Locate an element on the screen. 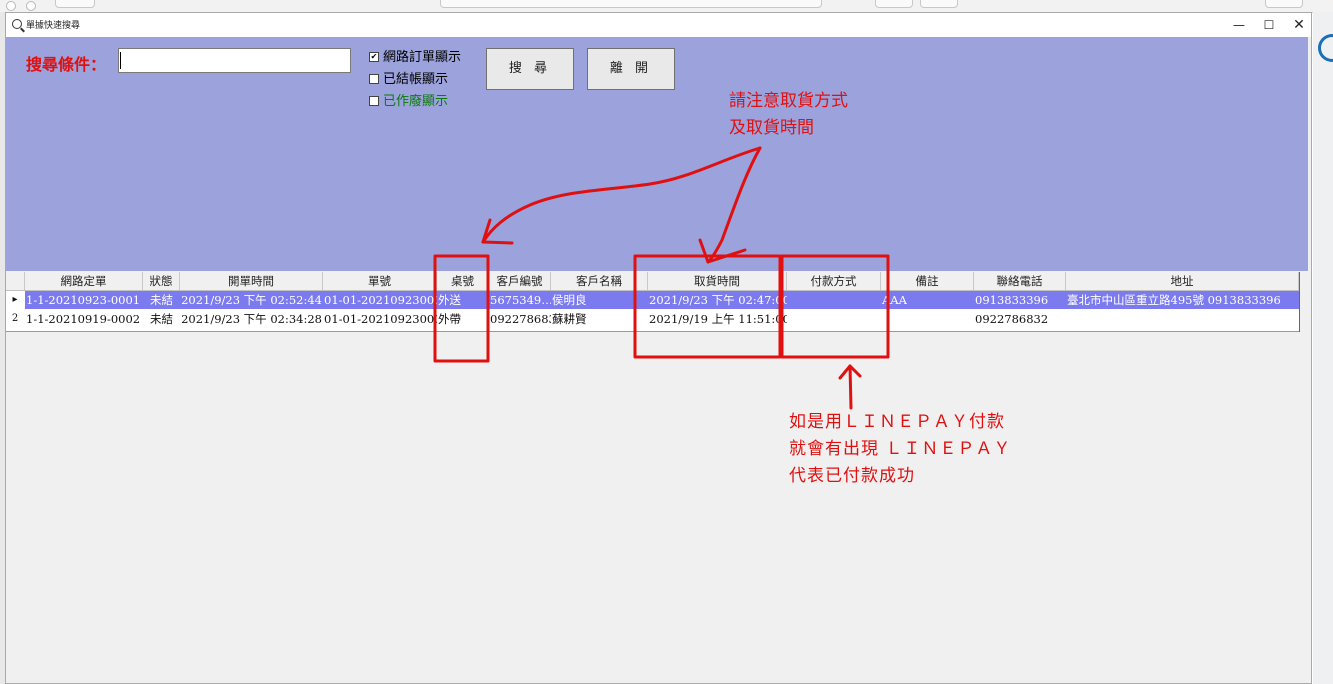  search-button: 搜 尋 is located at coordinates (530, 69).